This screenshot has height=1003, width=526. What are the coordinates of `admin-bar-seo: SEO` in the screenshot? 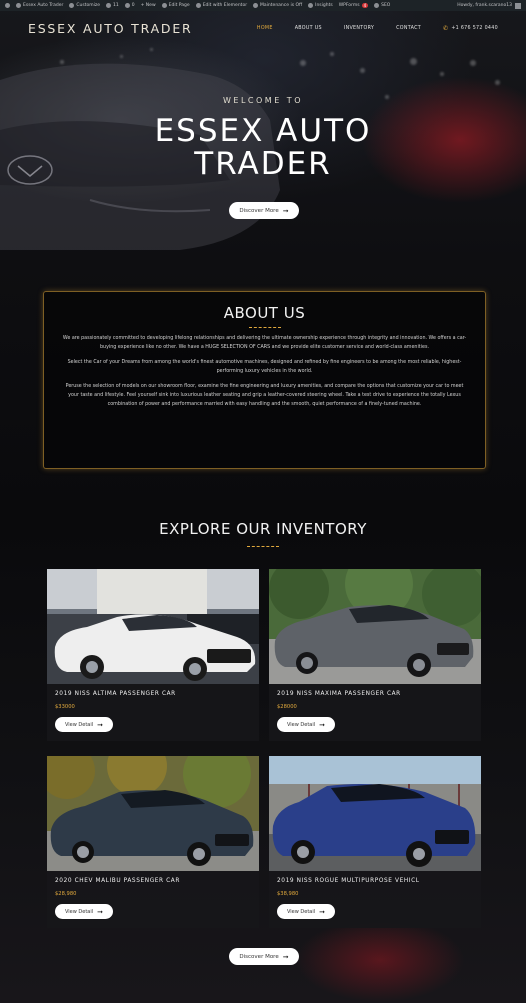 It's located at (382, 5).